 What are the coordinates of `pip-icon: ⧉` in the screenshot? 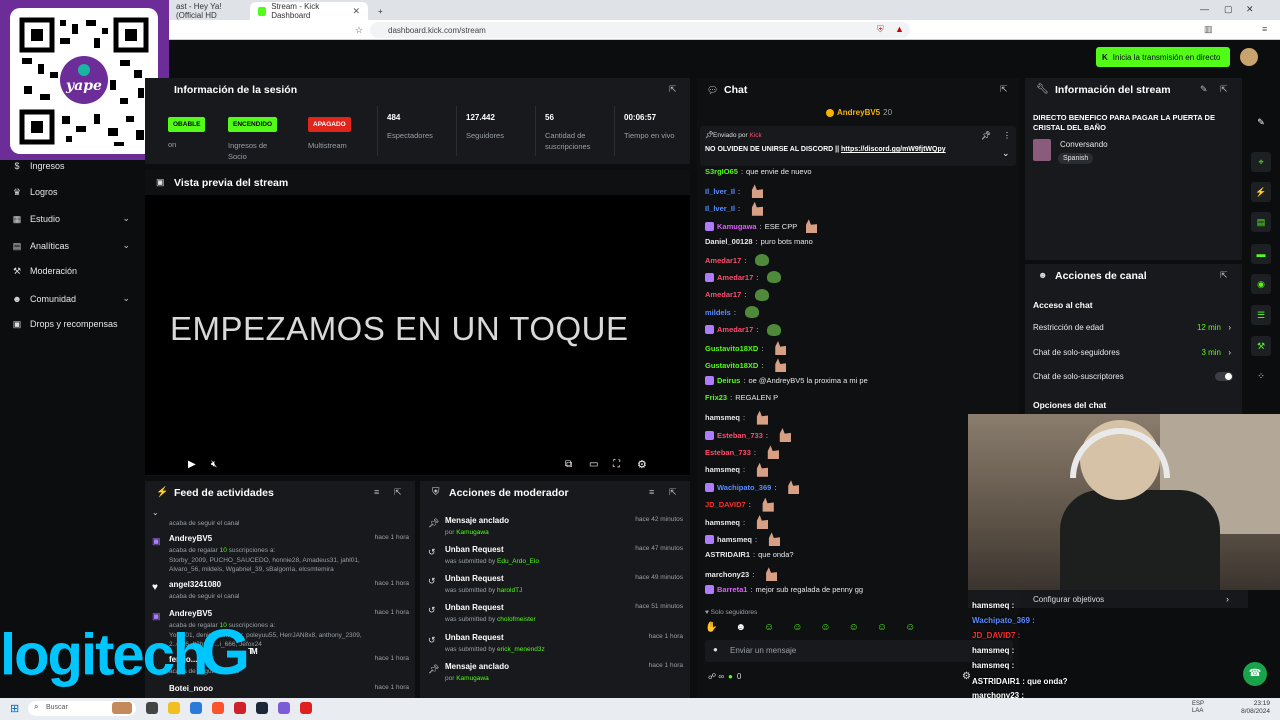 It's located at (568, 464).